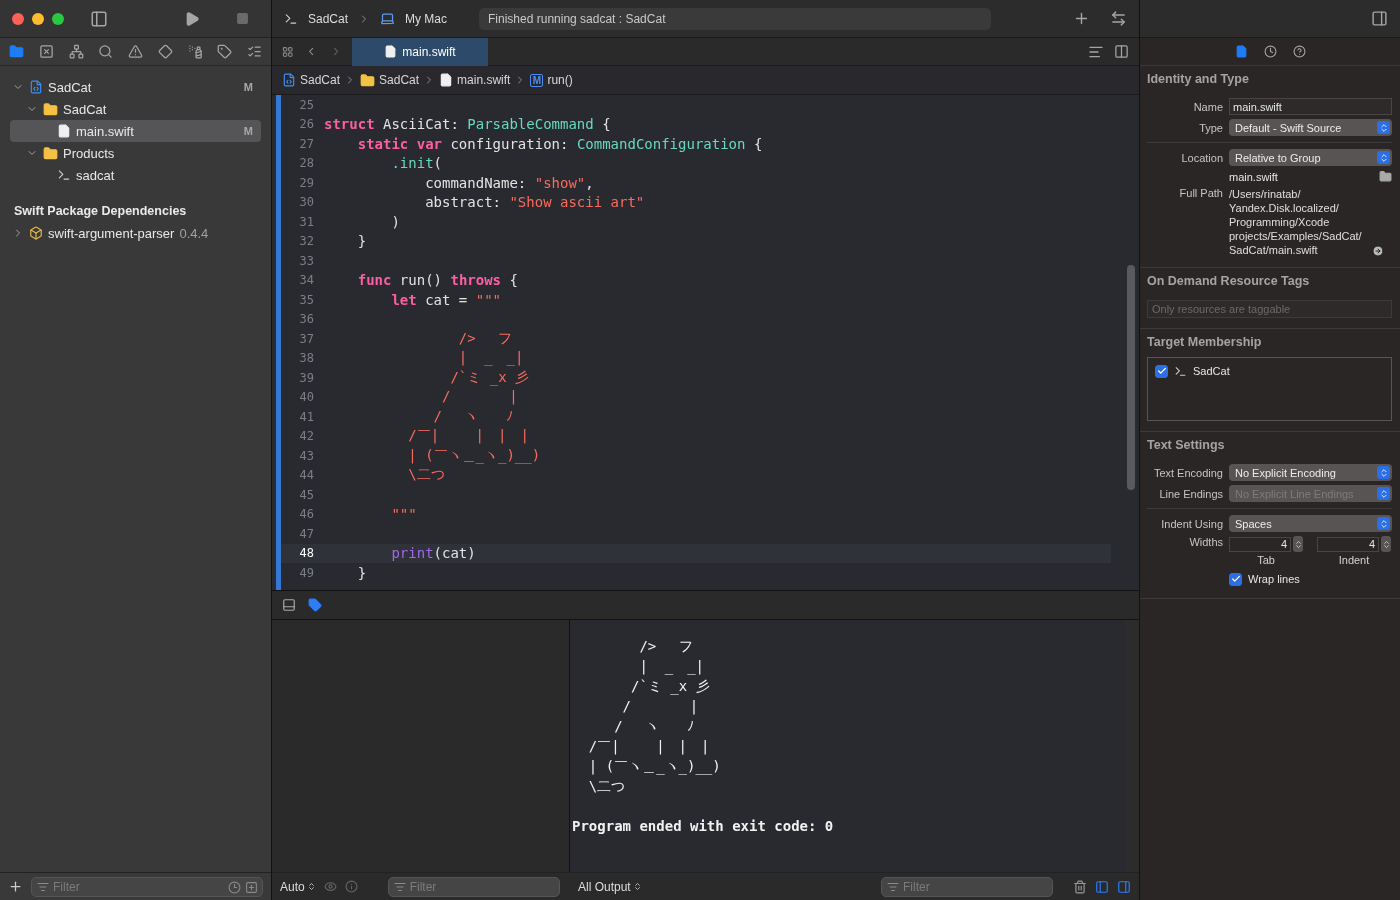 This screenshot has width=1400, height=900. I want to click on indent-popup: Spaces, so click(1310, 523).